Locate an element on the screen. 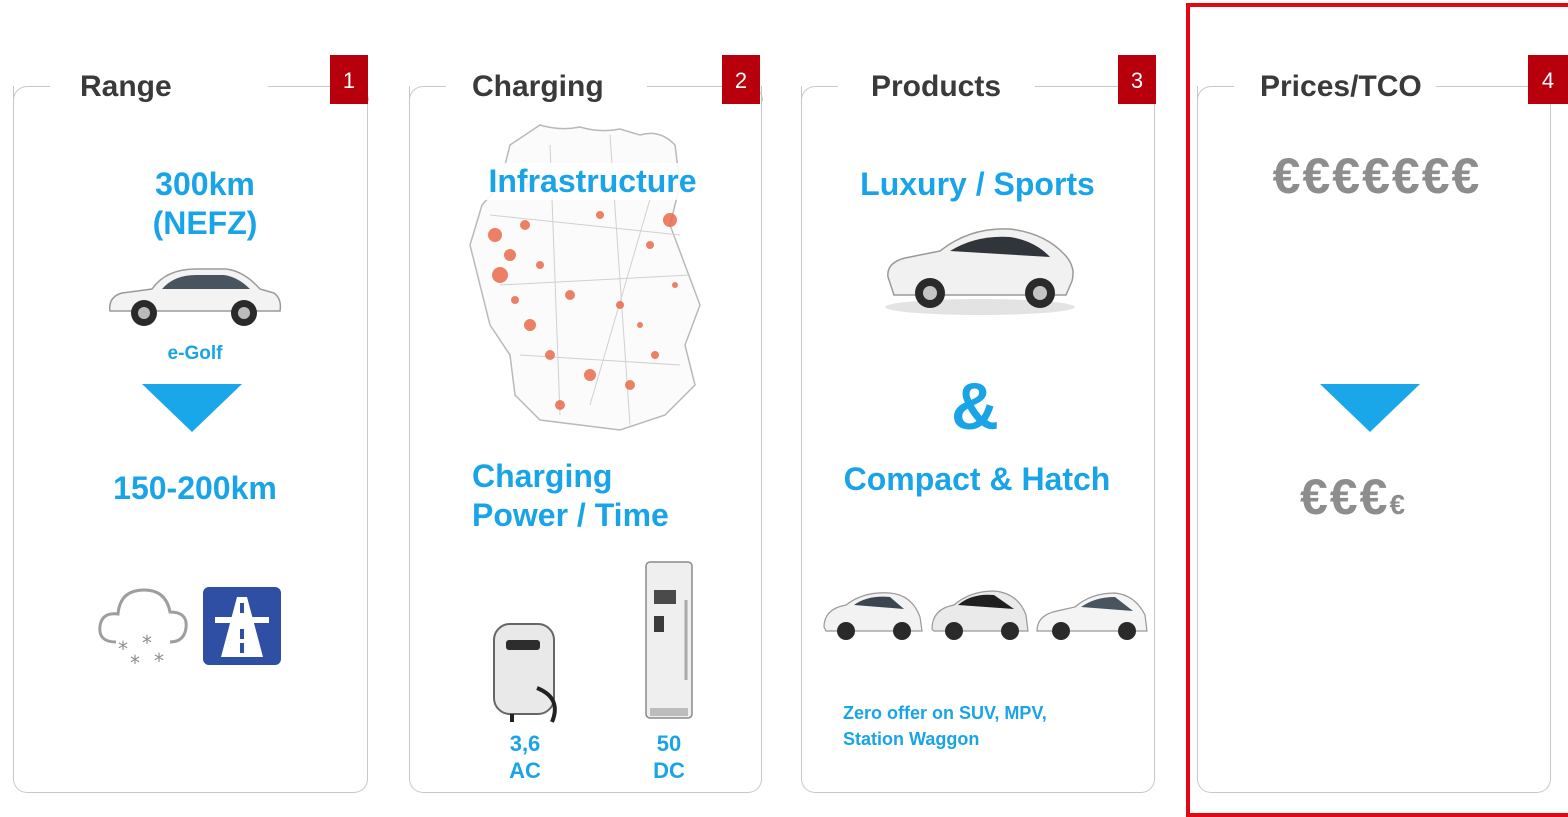 Image resolution: width=1568 pixels, height=817 pixels. prices-high: €€€€€€€ is located at coordinates (1377, 176).